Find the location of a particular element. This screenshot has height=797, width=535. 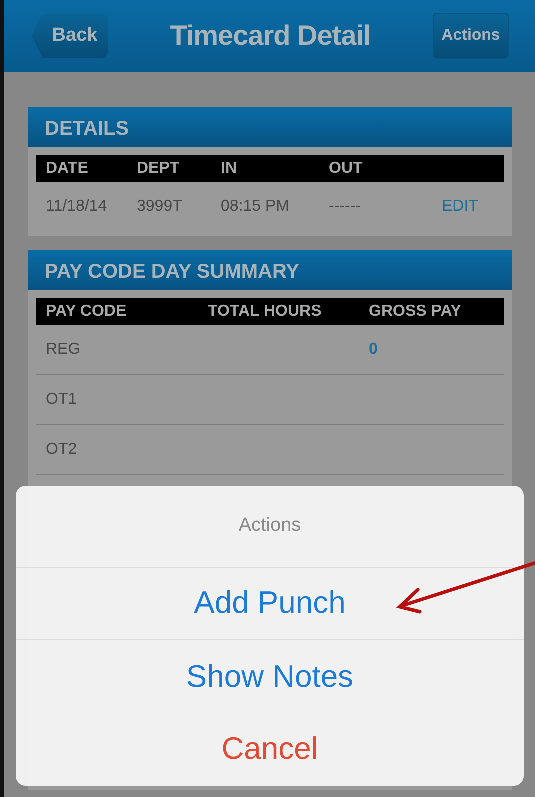

action-option: Show Notes is located at coordinates (270, 677).